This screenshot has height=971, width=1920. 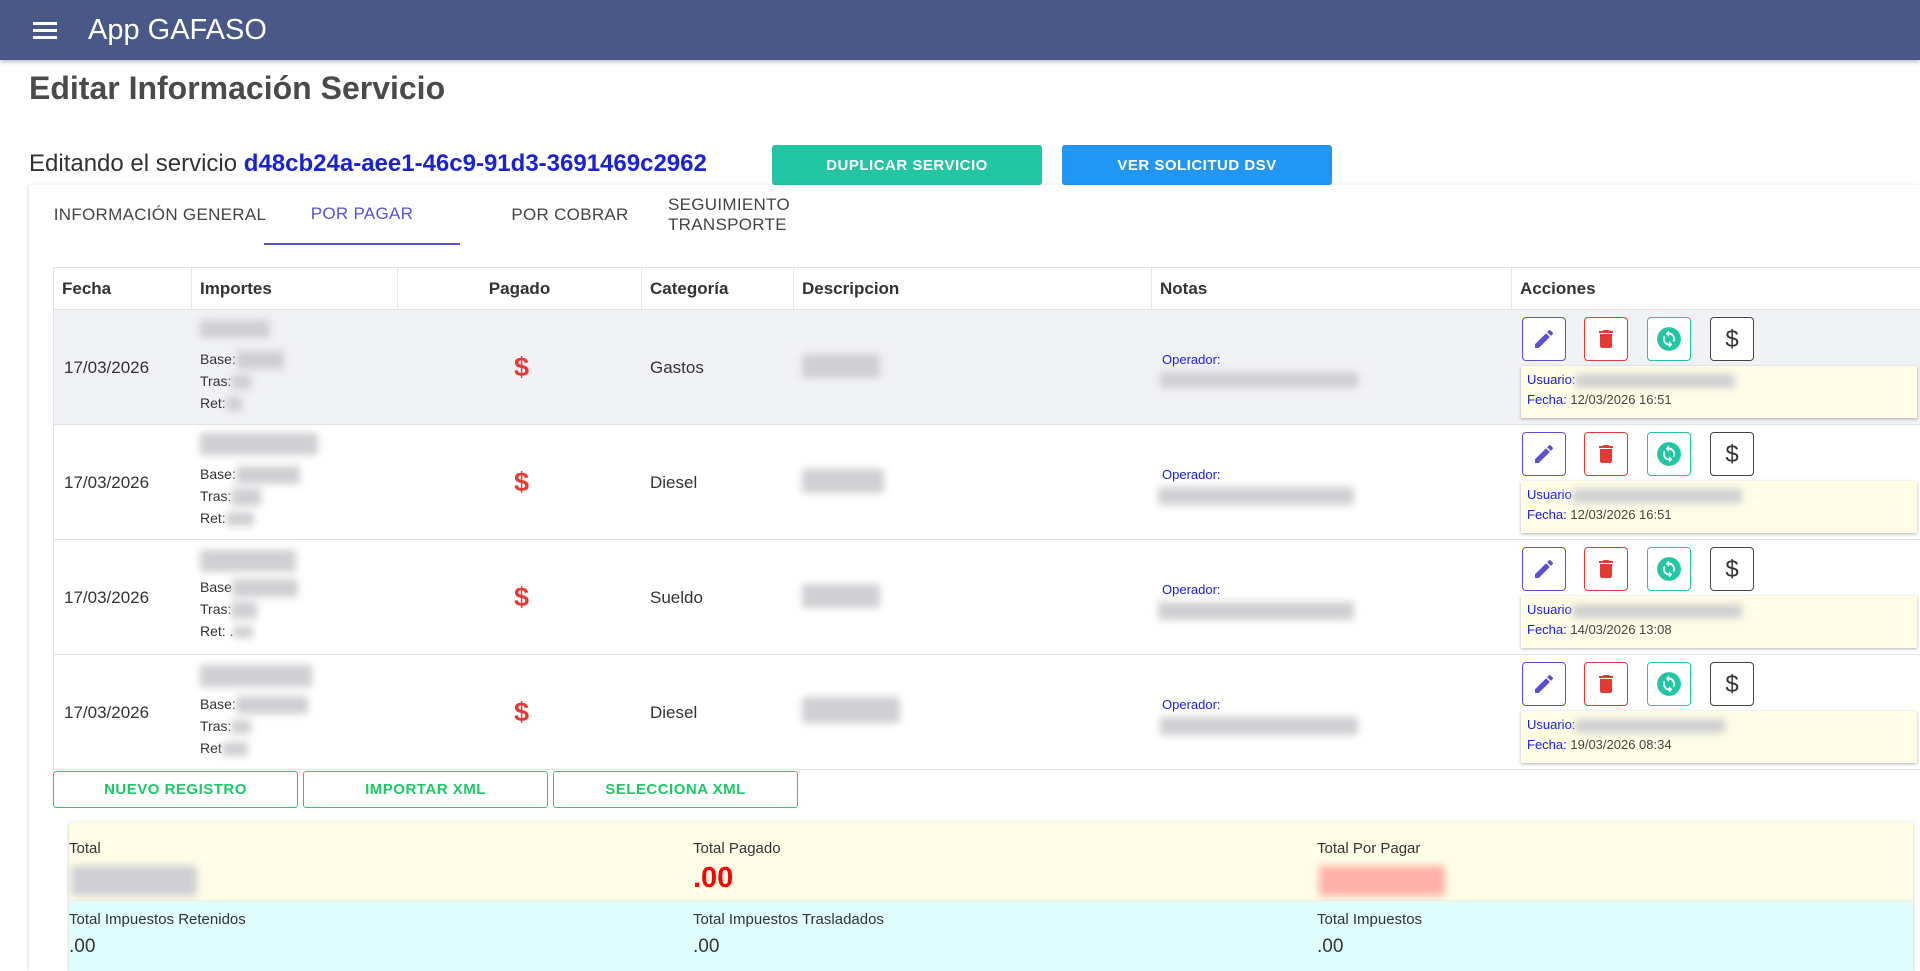 What do you see at coordinates (675, 789) in the screenshot?
I see `select-xml-button: SELECCIONA XML` at bounding box center [675, 789].